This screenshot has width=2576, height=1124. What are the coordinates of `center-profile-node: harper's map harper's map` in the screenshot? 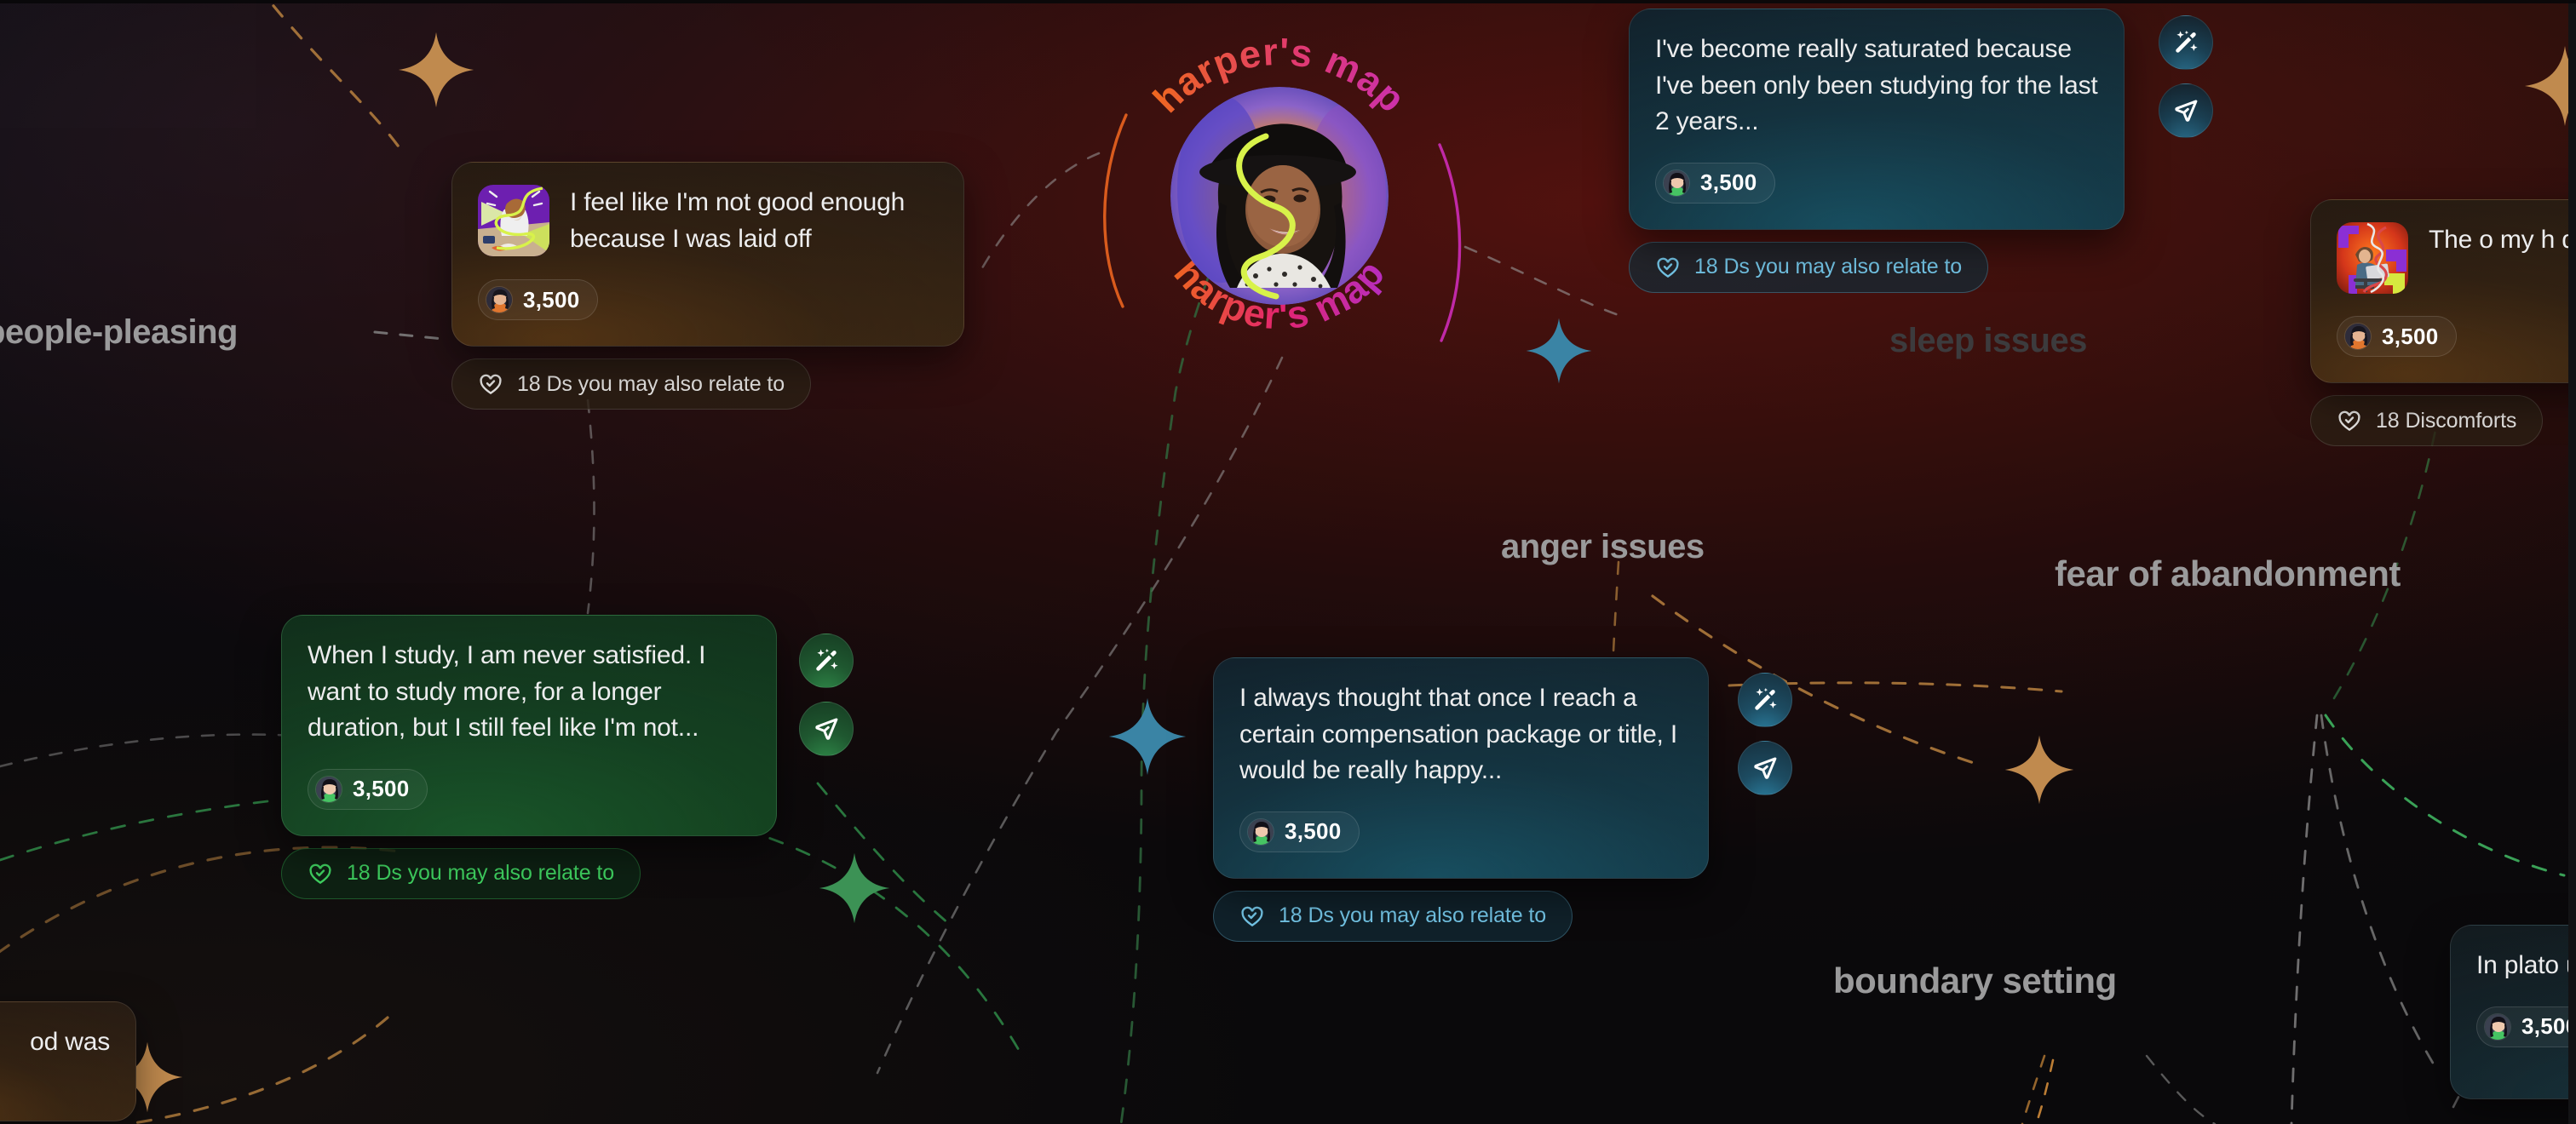 It's located at (1280, 196).